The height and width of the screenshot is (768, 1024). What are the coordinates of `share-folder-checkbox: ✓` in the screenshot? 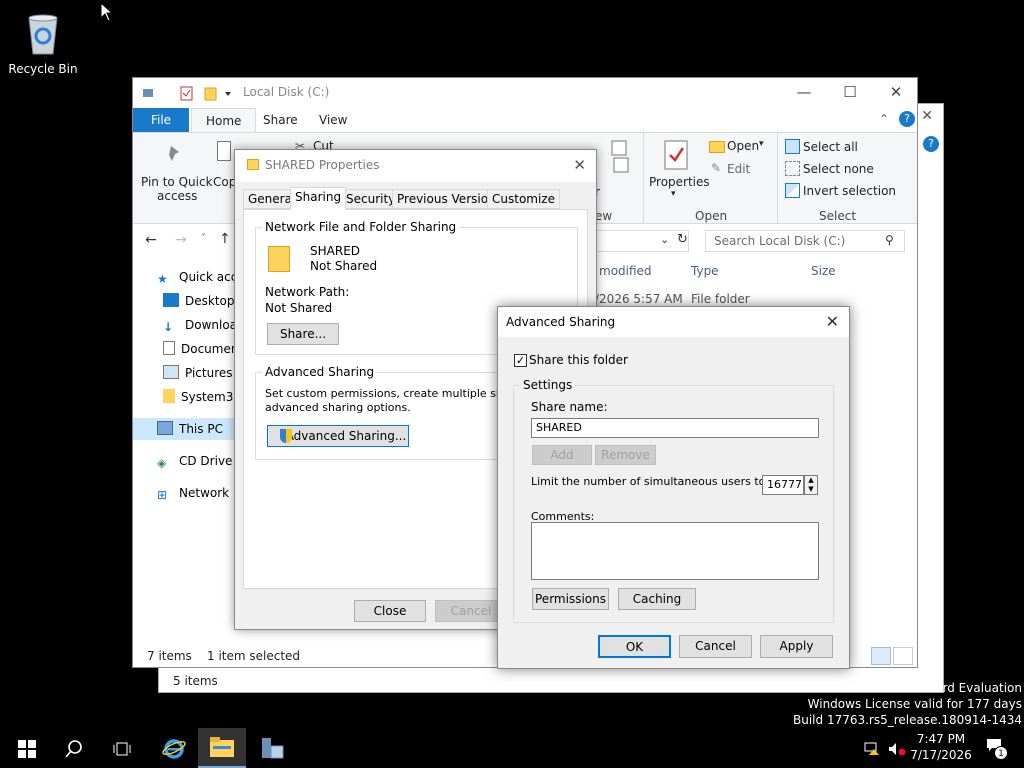 It's located at (520, 360).